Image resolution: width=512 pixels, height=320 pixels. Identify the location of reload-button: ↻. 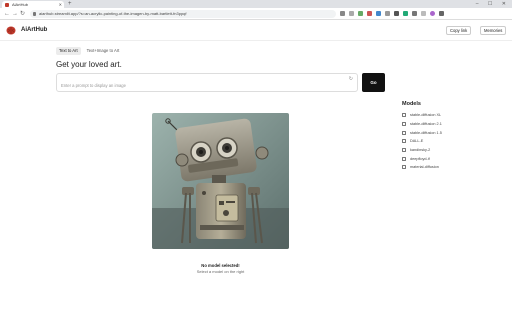
(22, 14).